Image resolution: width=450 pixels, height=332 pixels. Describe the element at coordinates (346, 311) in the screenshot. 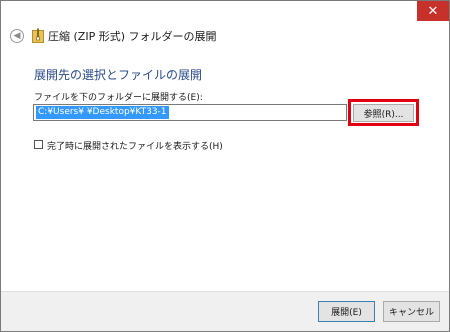

I see `extract-button: 展開(E)` at that location.